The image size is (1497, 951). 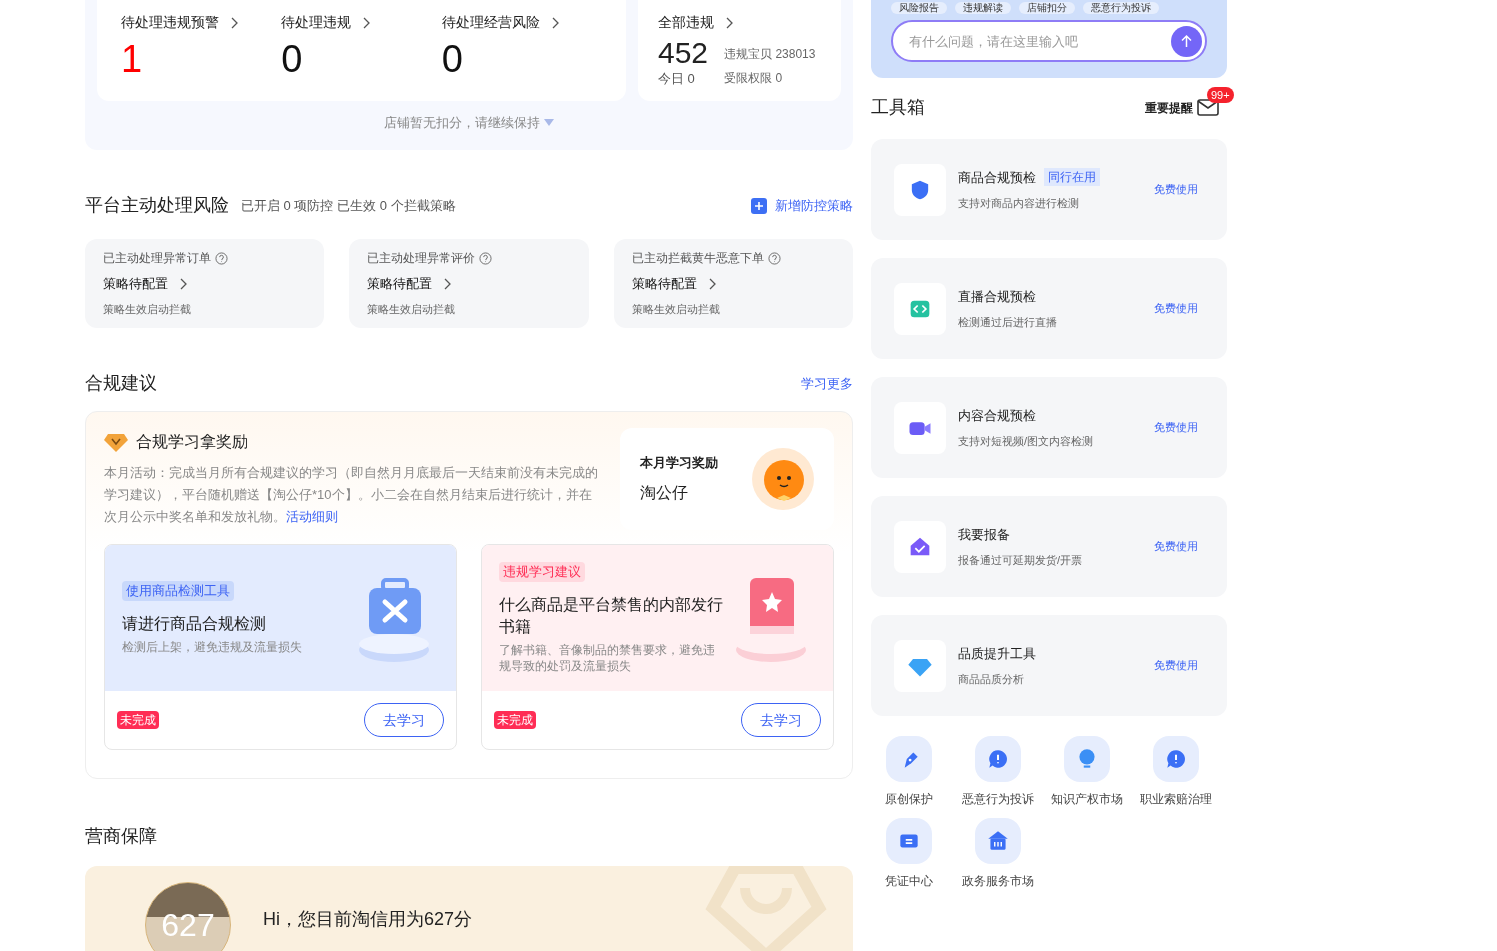 I want to click on notification-badge: 99+, so click(x=1220, y=95).